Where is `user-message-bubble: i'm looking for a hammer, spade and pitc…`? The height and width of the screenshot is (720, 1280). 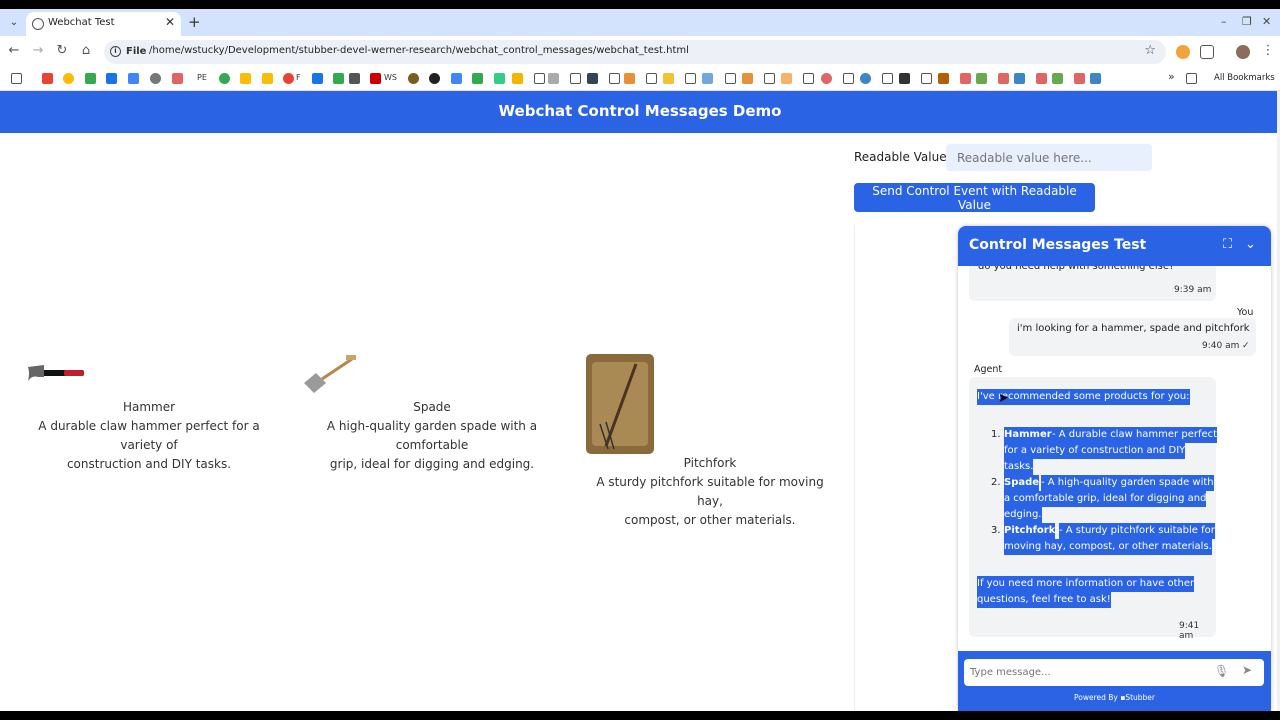
user-message-bubble: i'm looking for a hammer, spade and pitc… is located at coordinates (1132, 337).